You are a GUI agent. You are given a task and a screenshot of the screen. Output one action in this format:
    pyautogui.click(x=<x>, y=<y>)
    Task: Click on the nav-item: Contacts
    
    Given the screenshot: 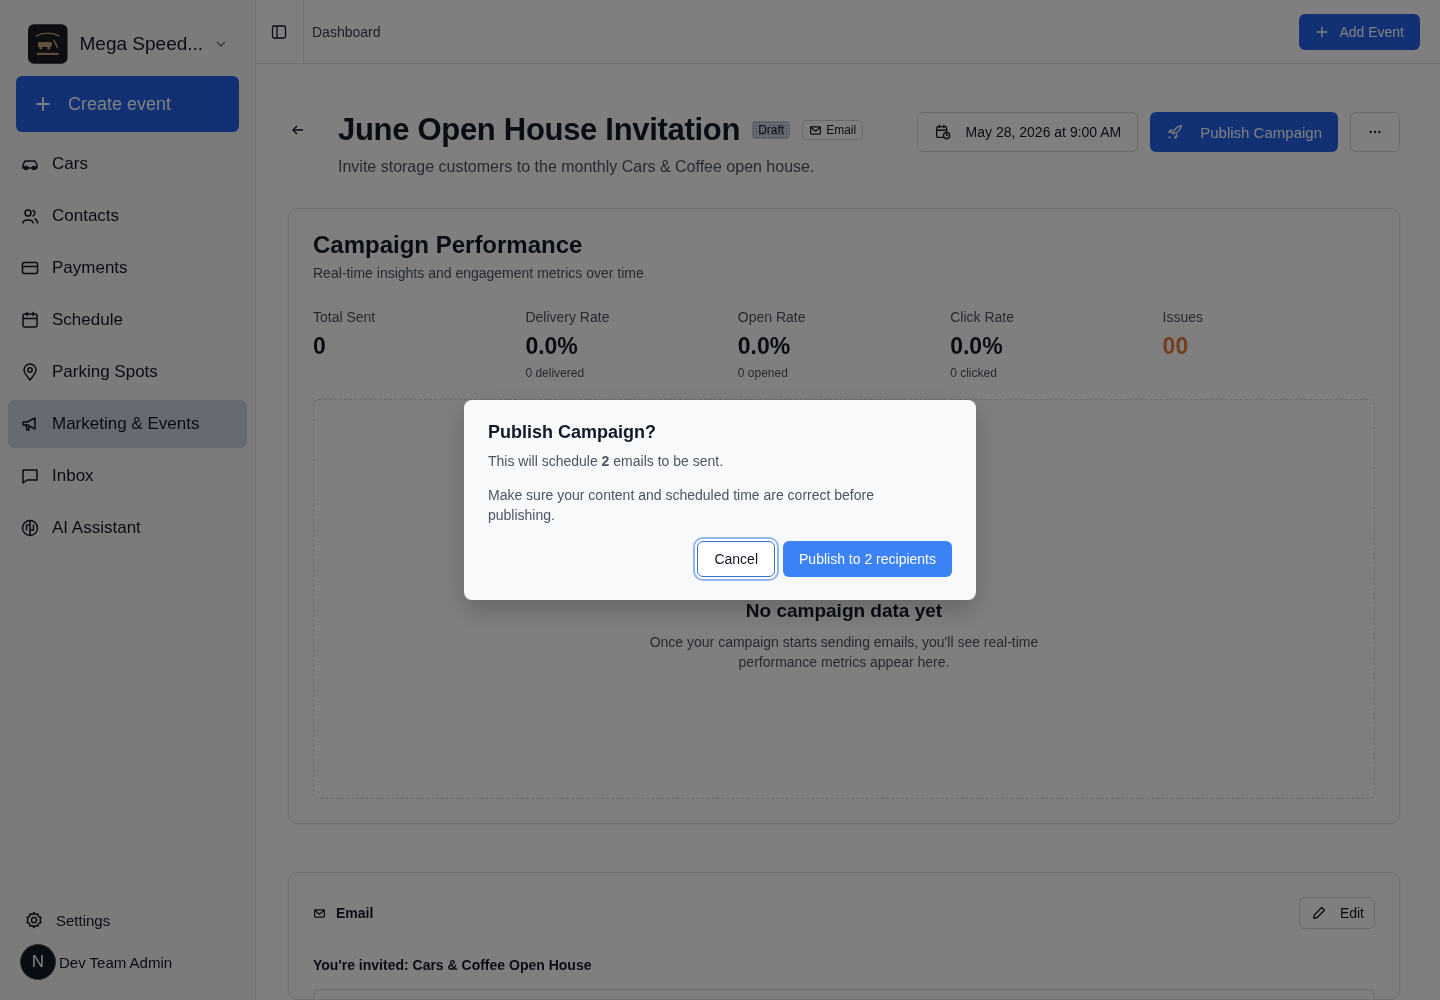 What is the action you would take?
    pyautogui.click(x=127, y=216)
    